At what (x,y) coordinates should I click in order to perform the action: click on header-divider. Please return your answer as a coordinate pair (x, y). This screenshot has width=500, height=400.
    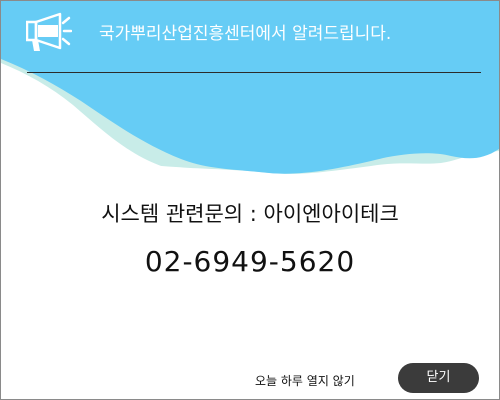
    Looking at the image, I should click on (254, 72).